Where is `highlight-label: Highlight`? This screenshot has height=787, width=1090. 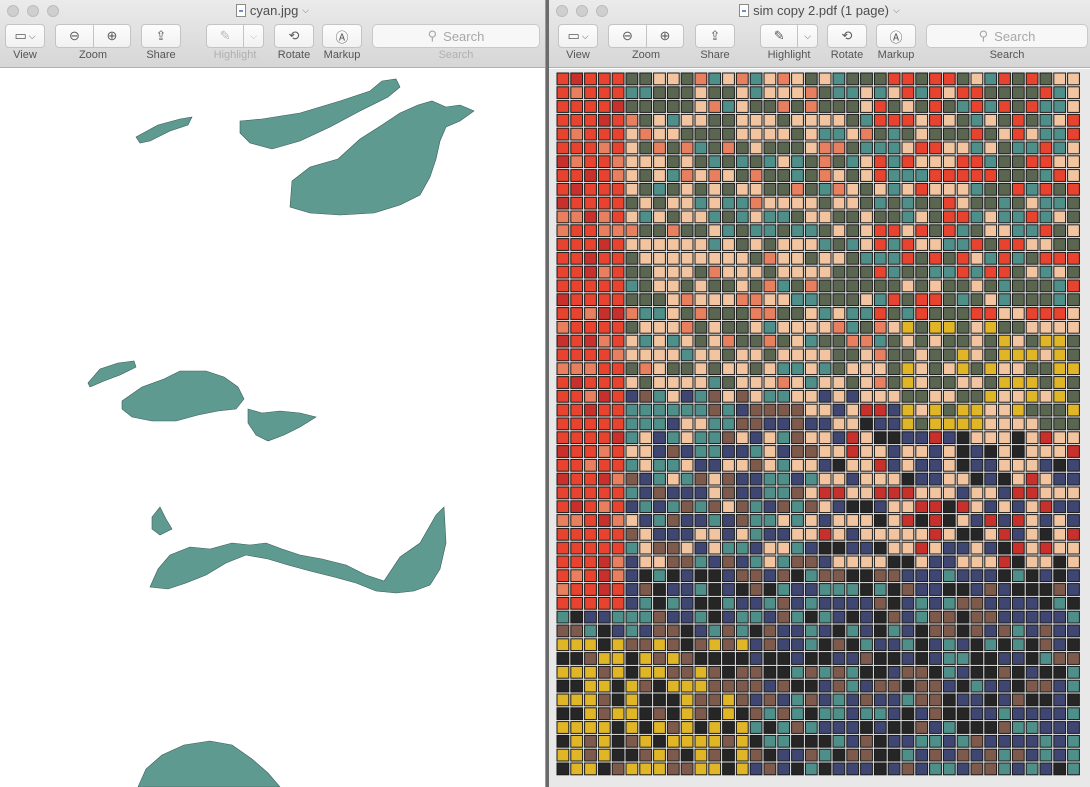 highlight-label: Highlight is located at coordinates (235, 55).